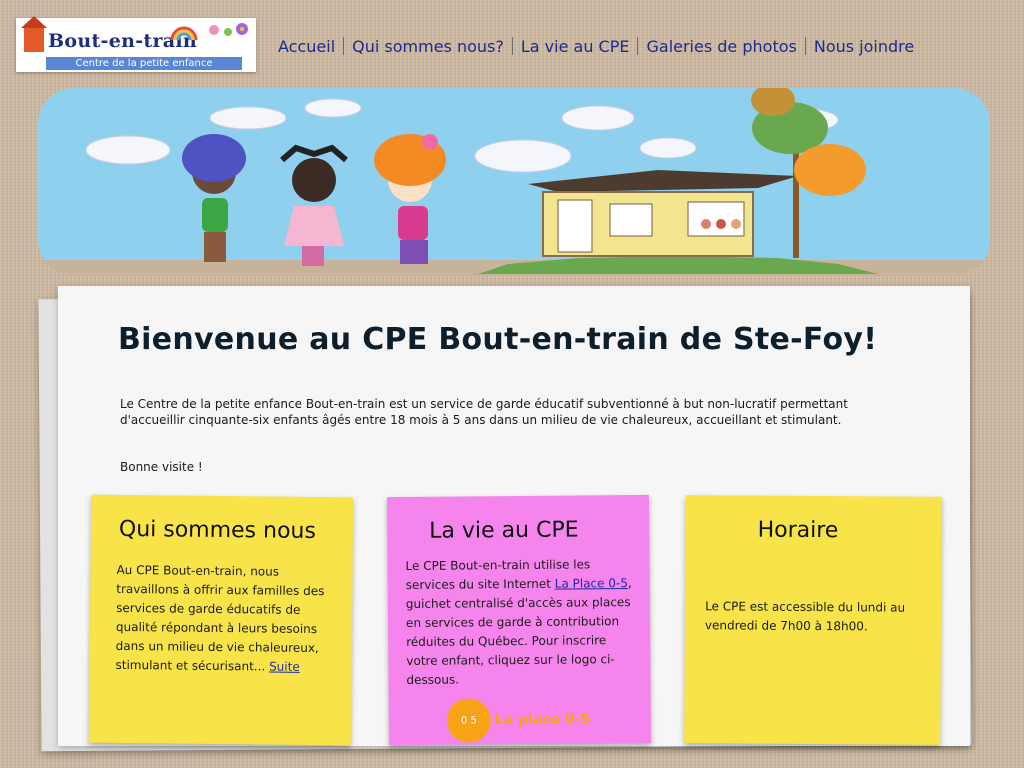 The height and width of the screenshot is (768, 1024). What do you see at coordinates (217, 530) in the screenshot?
I see `note-title: Qui sommes nous` at bounding box center [217, 530].